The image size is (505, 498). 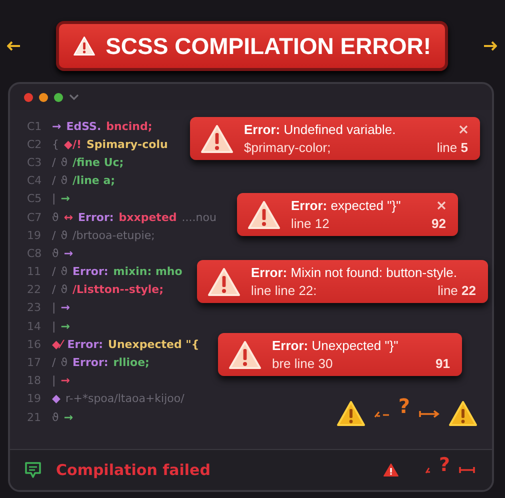 I want to click on code-token: {, so click(x=55, y=144).